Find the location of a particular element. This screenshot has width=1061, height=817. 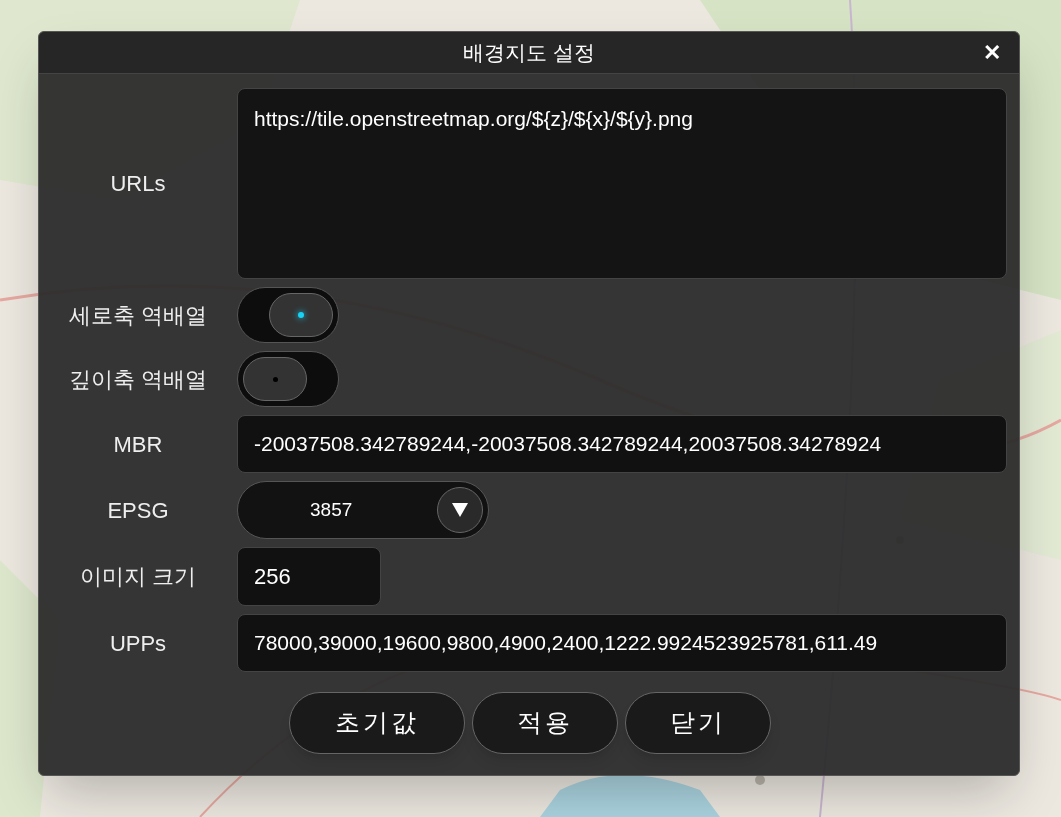

dialog-button: 닫기 is located at coordinates (698, 723).